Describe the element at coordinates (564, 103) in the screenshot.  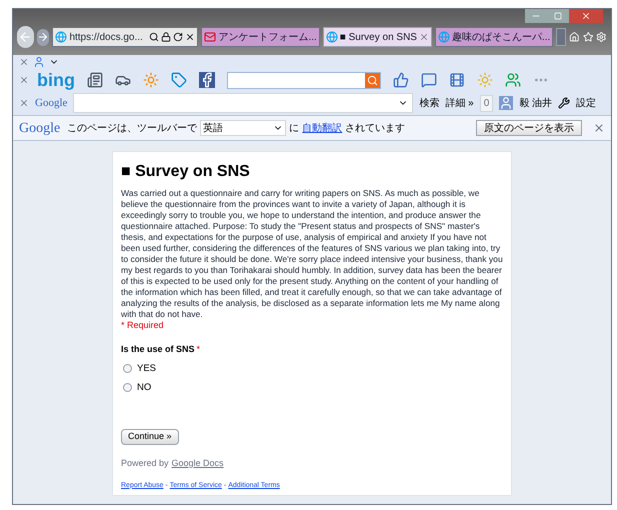
I see `wrench-icon` at that location.